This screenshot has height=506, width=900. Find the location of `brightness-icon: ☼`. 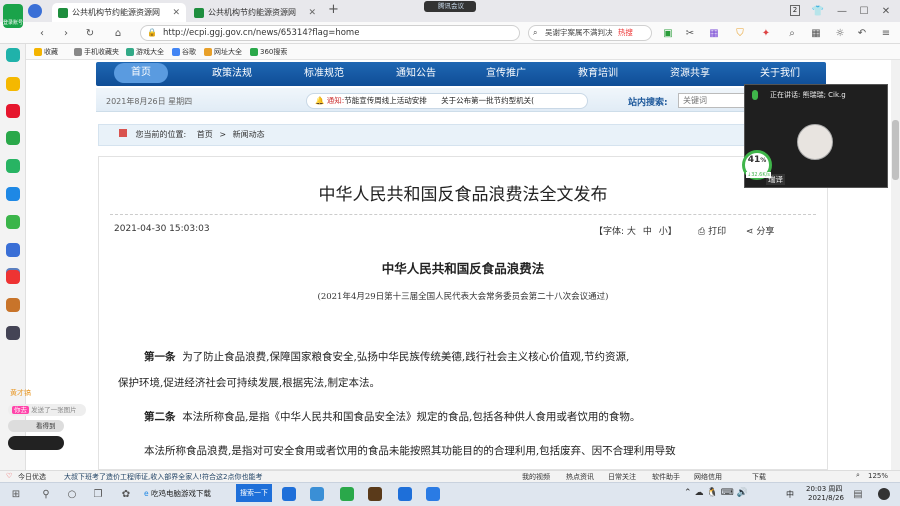

brightness-icon: ☼ is located at coordinates (840, 33).